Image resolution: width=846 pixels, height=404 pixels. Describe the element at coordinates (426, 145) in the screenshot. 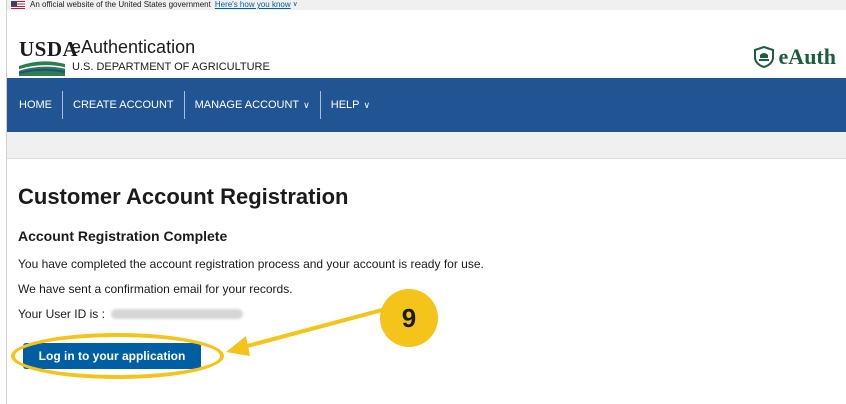

I see `breadcrumb-band` at that location.